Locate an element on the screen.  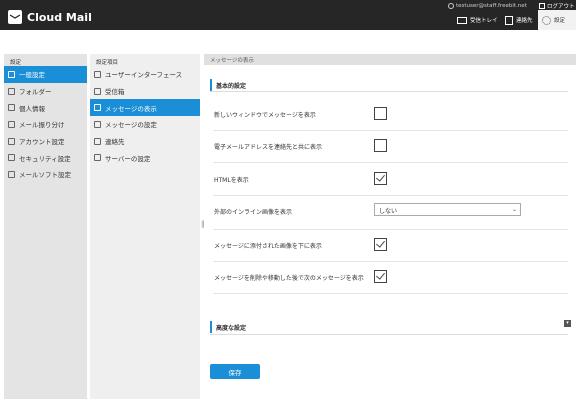
subnav-item-label: サーバーの設定 is located at coordinates (128, 158).